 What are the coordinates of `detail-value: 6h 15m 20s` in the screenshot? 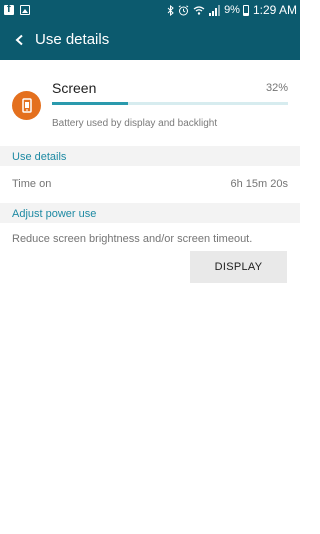 It's located at (259, 184).